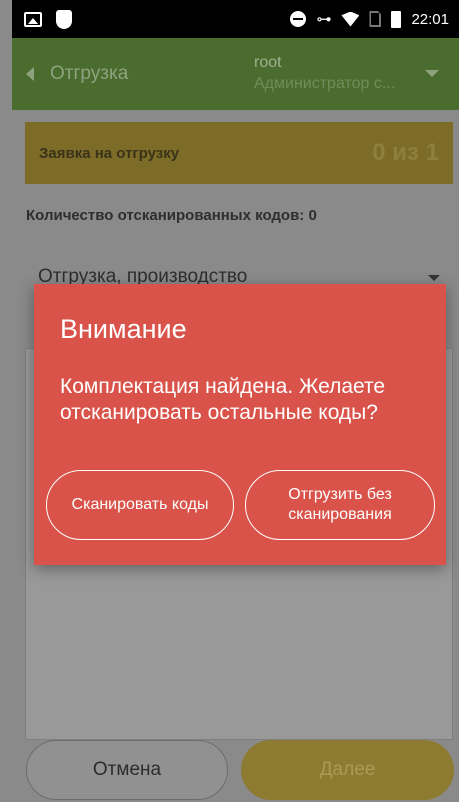 This screenshot has width=459, height=802. What do you see at coordinates (298, 19) in the screenshot?
I see `do-not-disturb-icon` at bounding box center [298, 19].